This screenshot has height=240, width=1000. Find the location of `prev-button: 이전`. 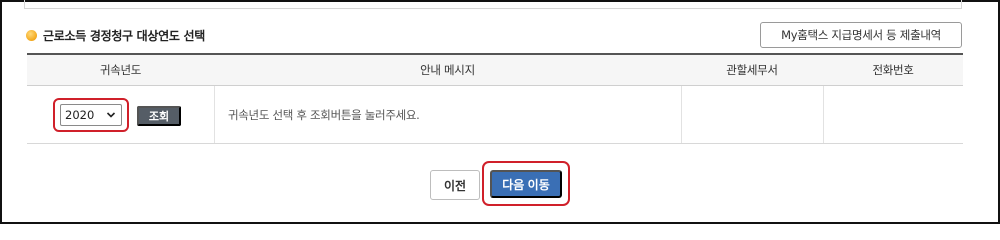

prev-button: 이전 is located at coordinates (455, 185).